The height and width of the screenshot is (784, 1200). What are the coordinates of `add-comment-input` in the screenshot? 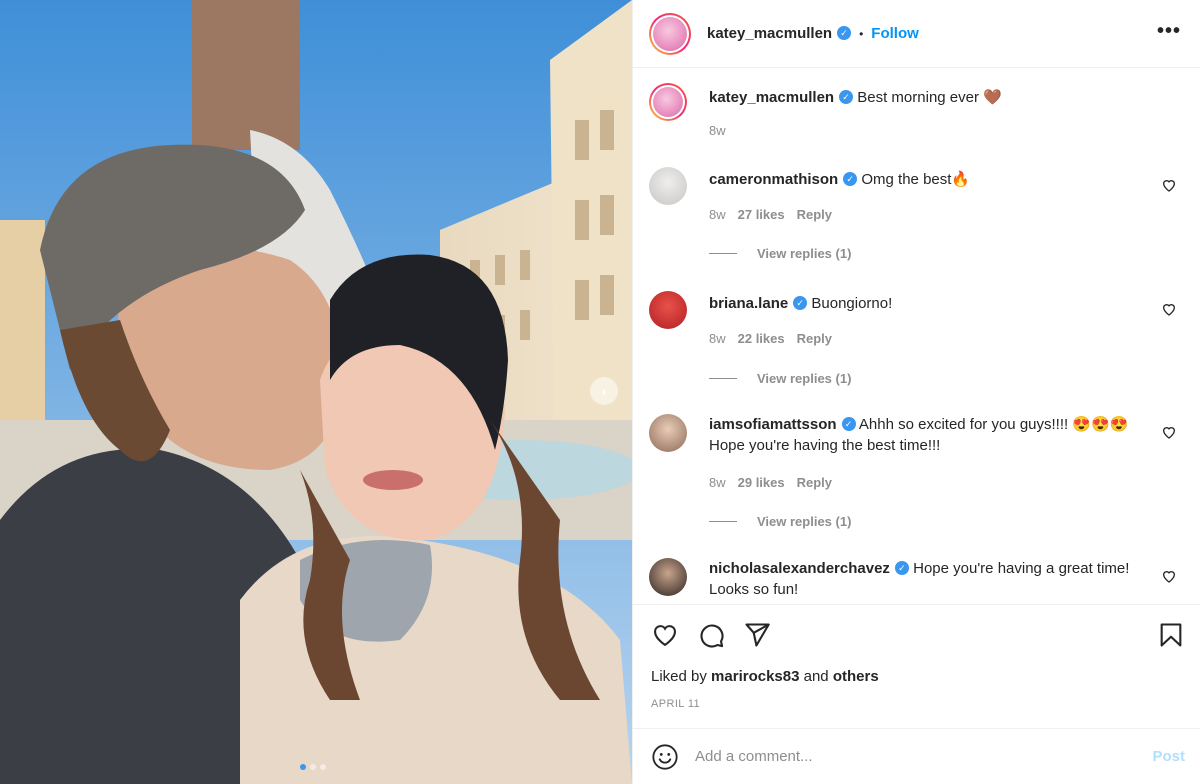 It's located at (905, 756).